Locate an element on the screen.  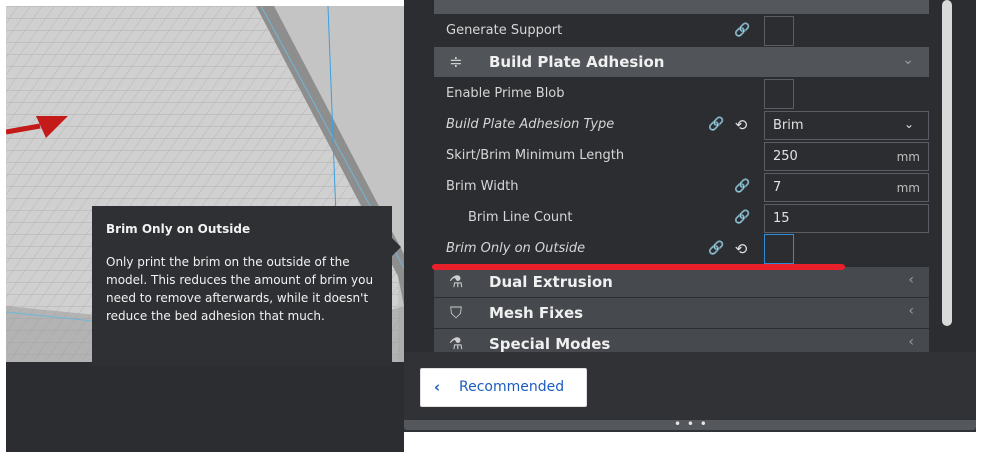
section-title: Dual Extrusion is located at coordinates (551, 282).